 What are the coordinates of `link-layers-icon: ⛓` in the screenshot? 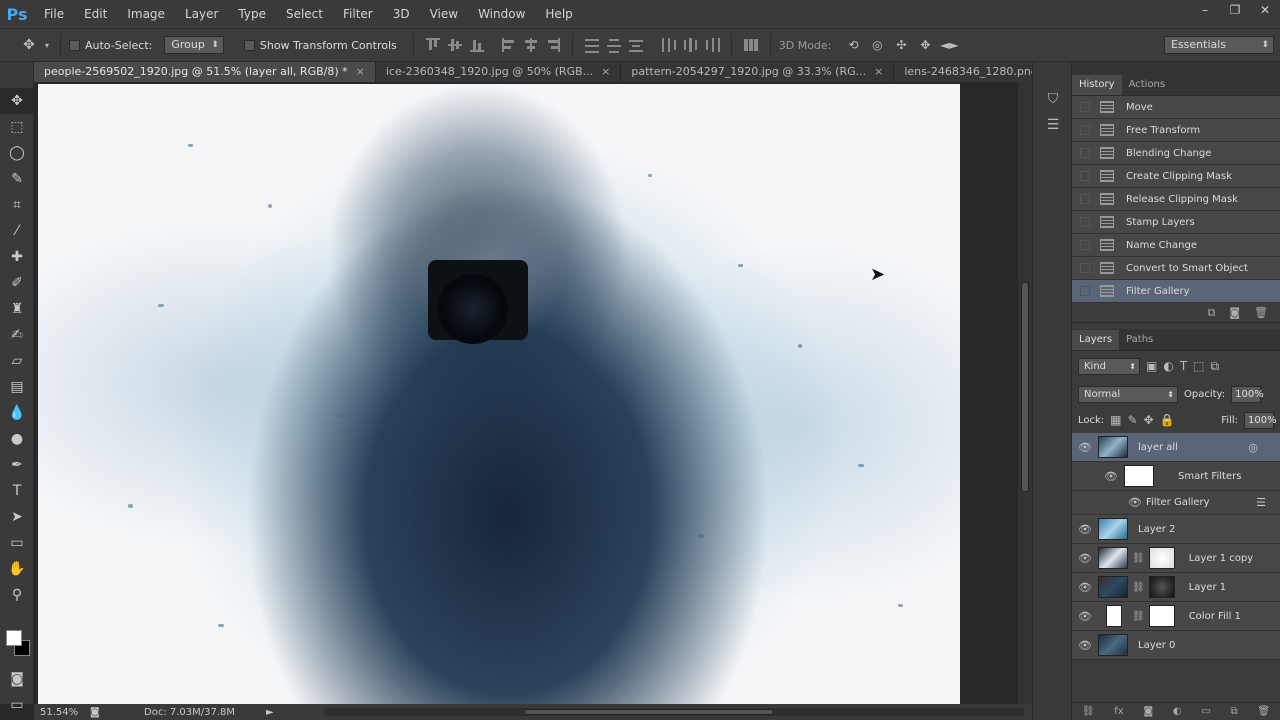 It's located at (1088, 711).